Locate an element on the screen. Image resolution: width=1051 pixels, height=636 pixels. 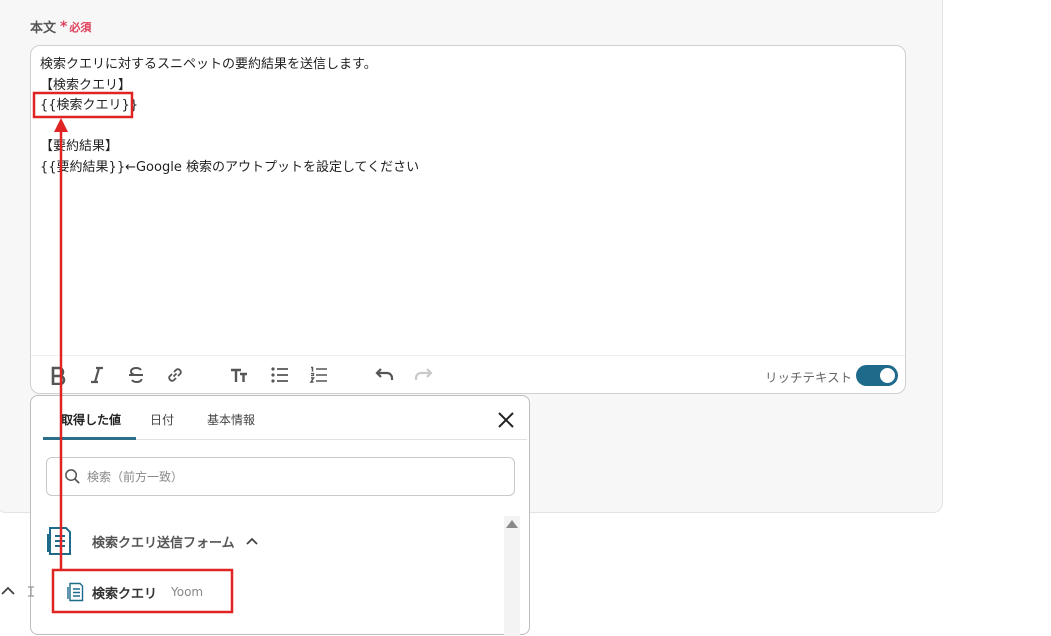
item-search-query: 検索クエリ Yoom is located at coordinates (135, 592).